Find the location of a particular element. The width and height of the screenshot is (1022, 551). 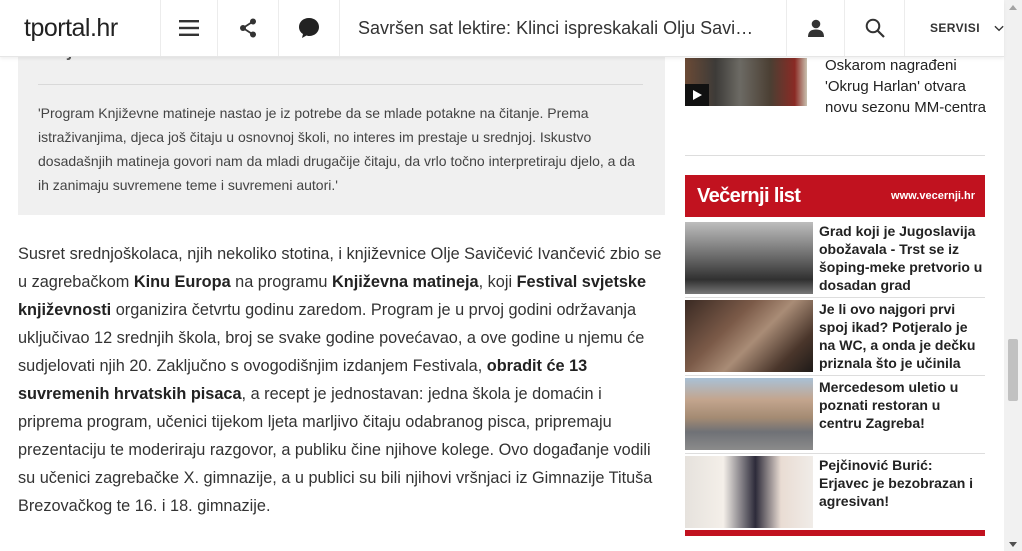

menu-button is located at coordinates (188, 28).